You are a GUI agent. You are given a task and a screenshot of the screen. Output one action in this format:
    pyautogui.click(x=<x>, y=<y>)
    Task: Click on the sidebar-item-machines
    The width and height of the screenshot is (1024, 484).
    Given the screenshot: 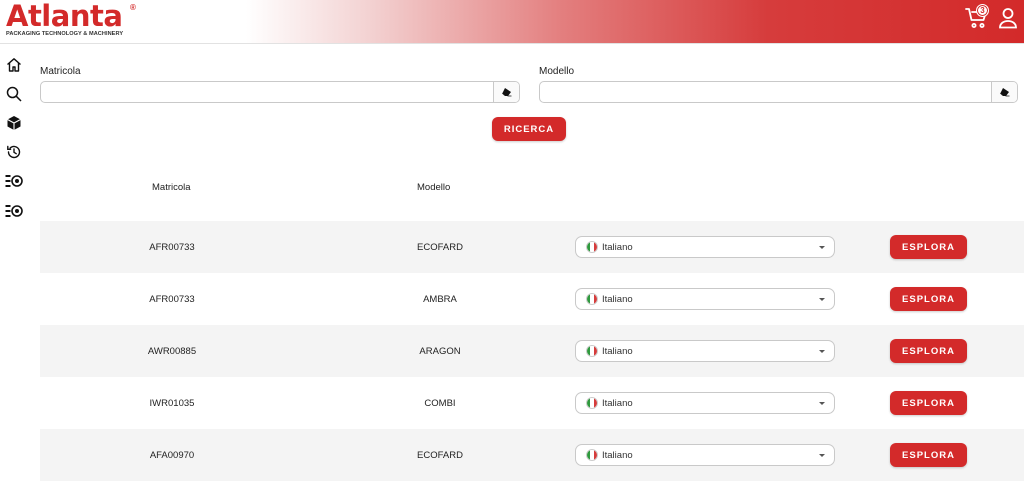 What is the action you would take?
    pyautogui.click(x=14, y=181)
    